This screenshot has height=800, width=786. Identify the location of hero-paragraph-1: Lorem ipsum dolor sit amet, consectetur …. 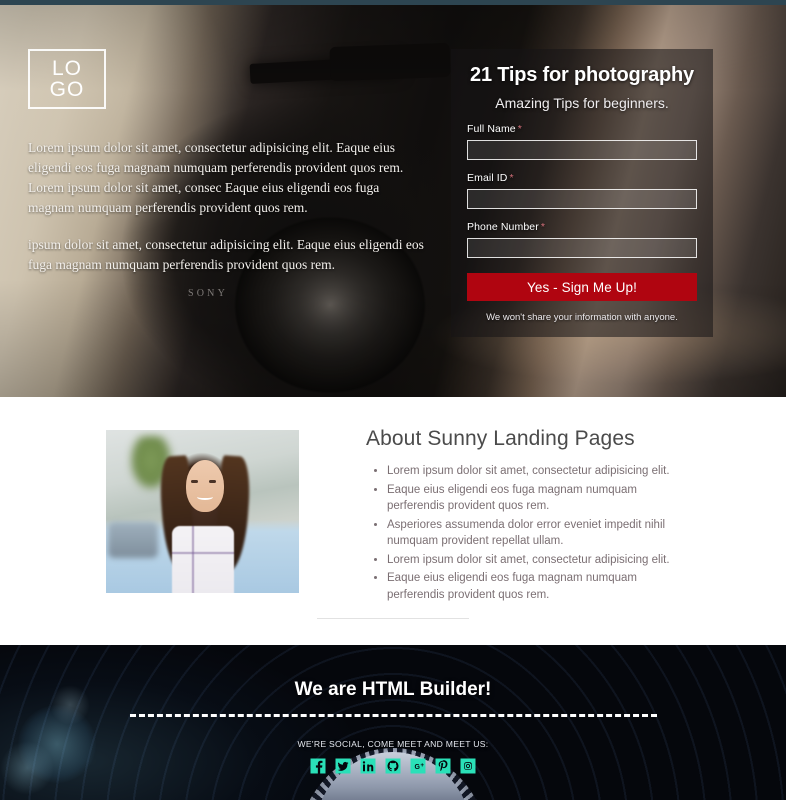
(216, 177).